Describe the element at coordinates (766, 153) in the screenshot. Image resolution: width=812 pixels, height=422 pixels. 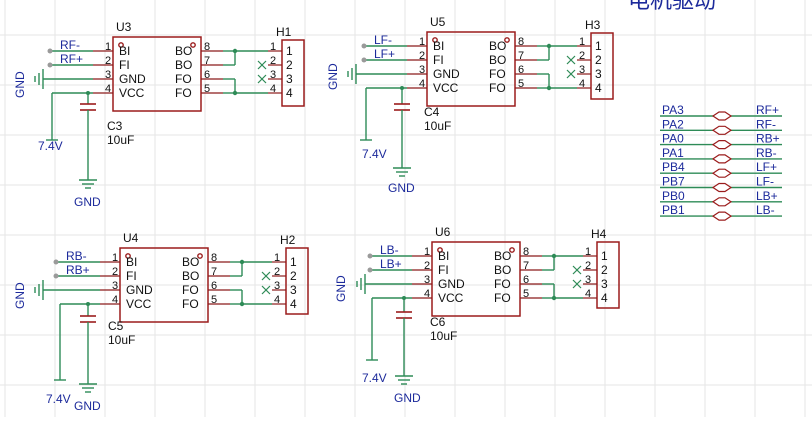
I see `net-label: RB-` at that location.